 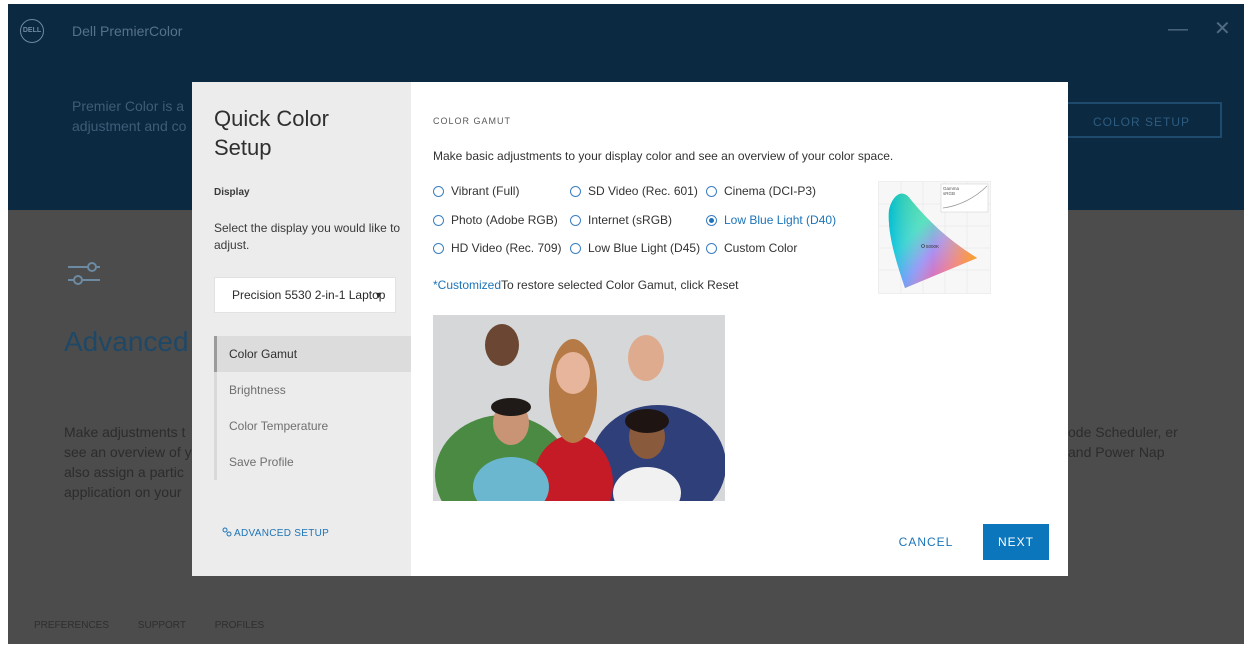 What do you see at coordinates (504, 220) in the screenshot?
I see `radio-label: Photo (Adobe RGB)` at bounding box center [504, 220].